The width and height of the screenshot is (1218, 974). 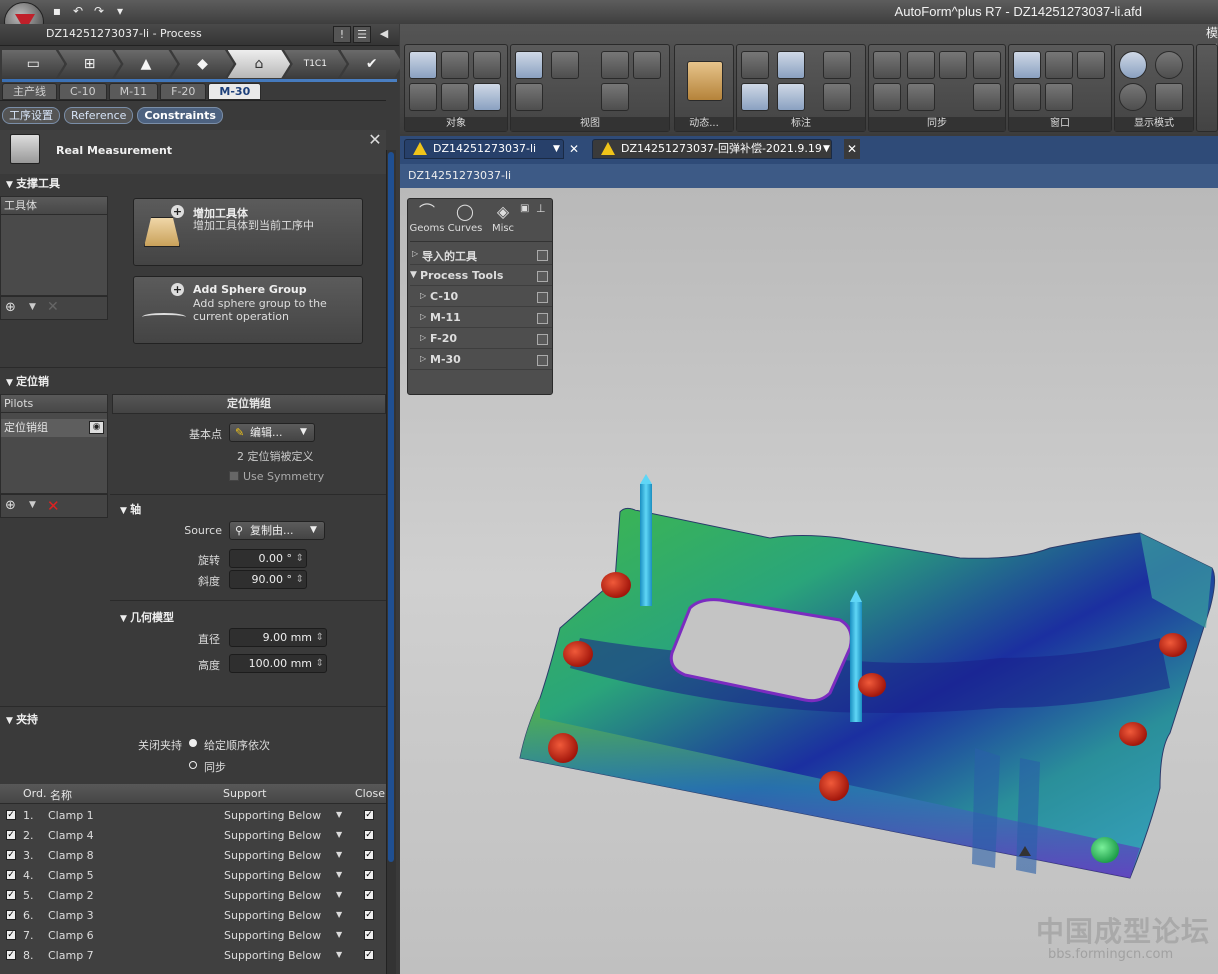 I want to click on op-tab-m30: M-30, so click(x=235, y=91).